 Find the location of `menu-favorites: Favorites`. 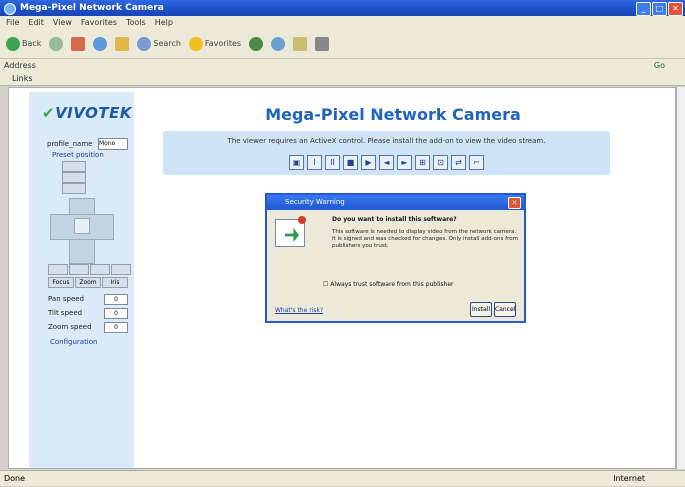

menu-favorites: Favorites is located at coordinates (99, 22).